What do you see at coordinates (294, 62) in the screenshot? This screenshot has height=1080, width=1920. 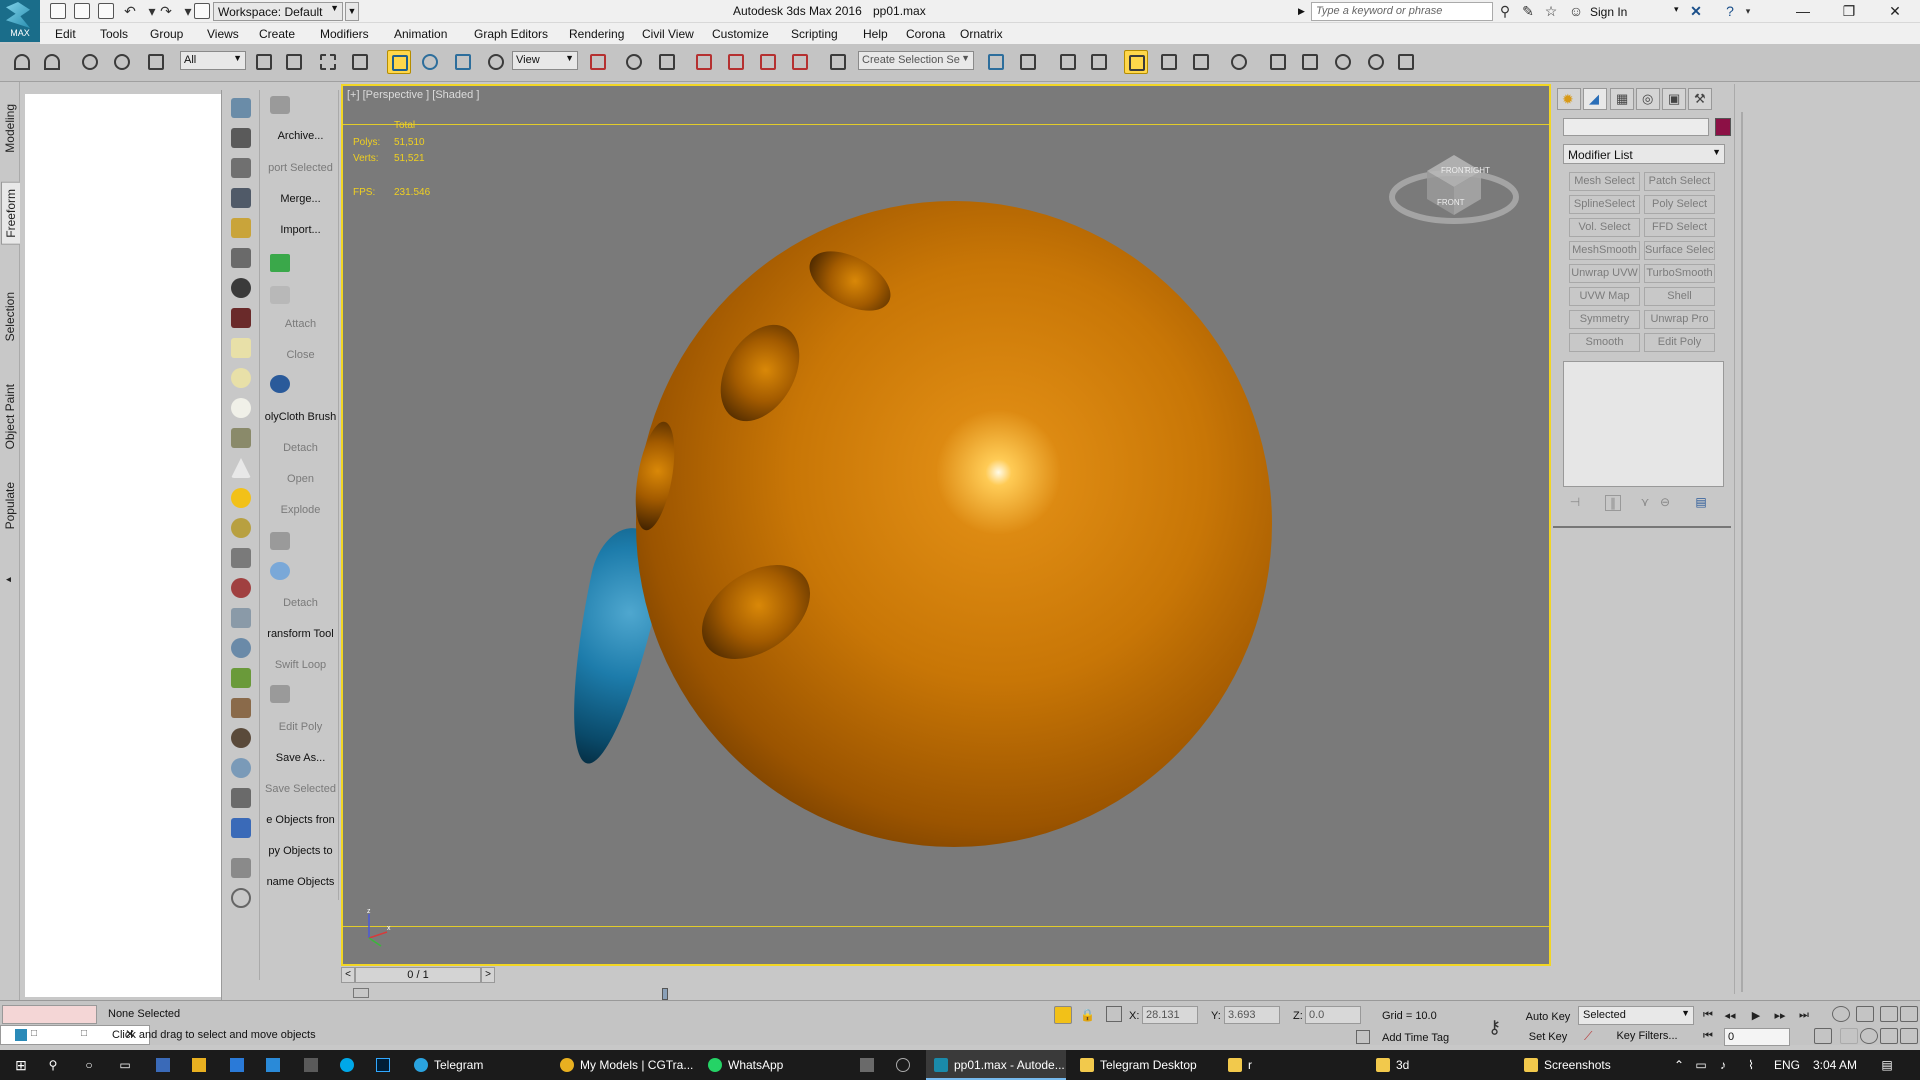 I see `select-by-name-icon` at bounding box center [294, 62].